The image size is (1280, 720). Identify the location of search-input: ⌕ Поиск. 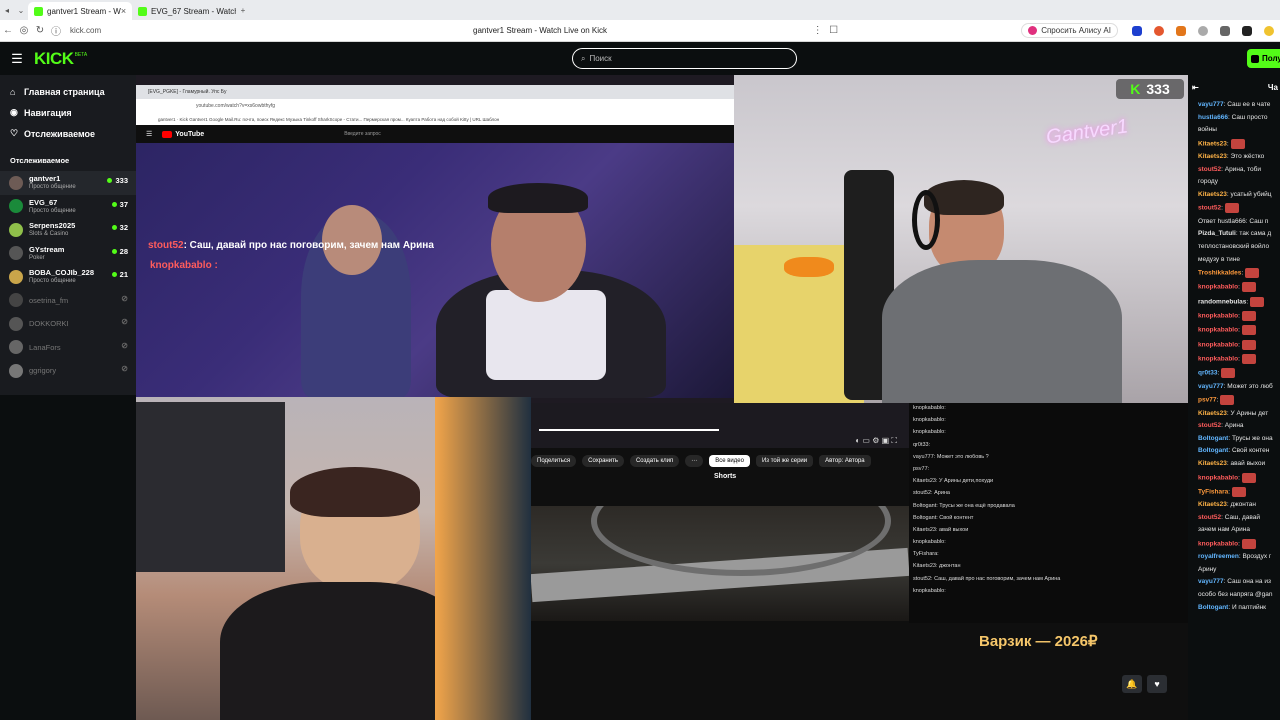
(684, 58).